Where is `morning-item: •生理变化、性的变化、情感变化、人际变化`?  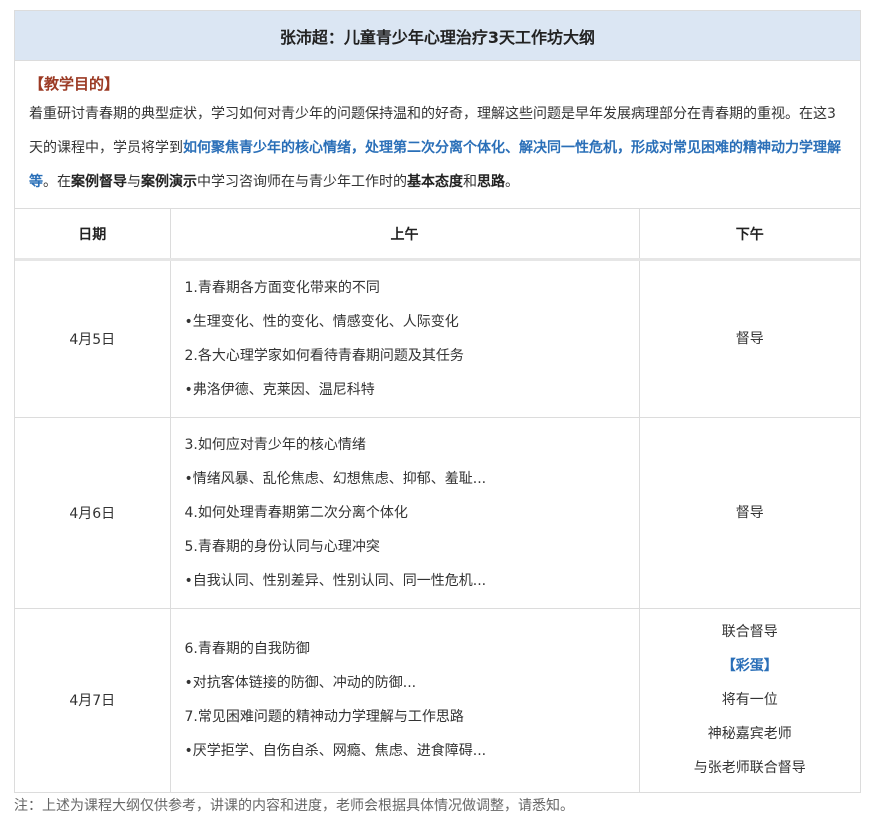
morning-item: •生理变化、性的变化、情感变化、人际变化 is located at coordinates (321, 322).